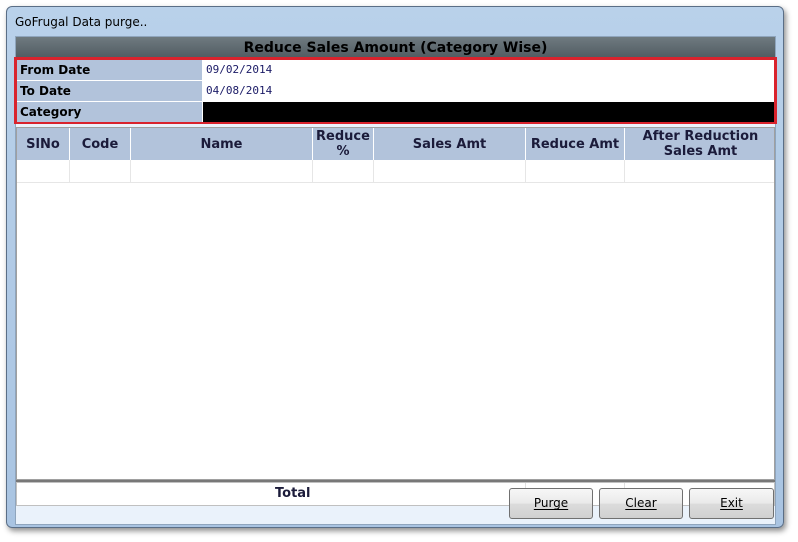 This screenshot has height=542, width=798. Describe the element at coordinates (109, 91) in the screenshot. I see `to-date-label: To Date` at that location.